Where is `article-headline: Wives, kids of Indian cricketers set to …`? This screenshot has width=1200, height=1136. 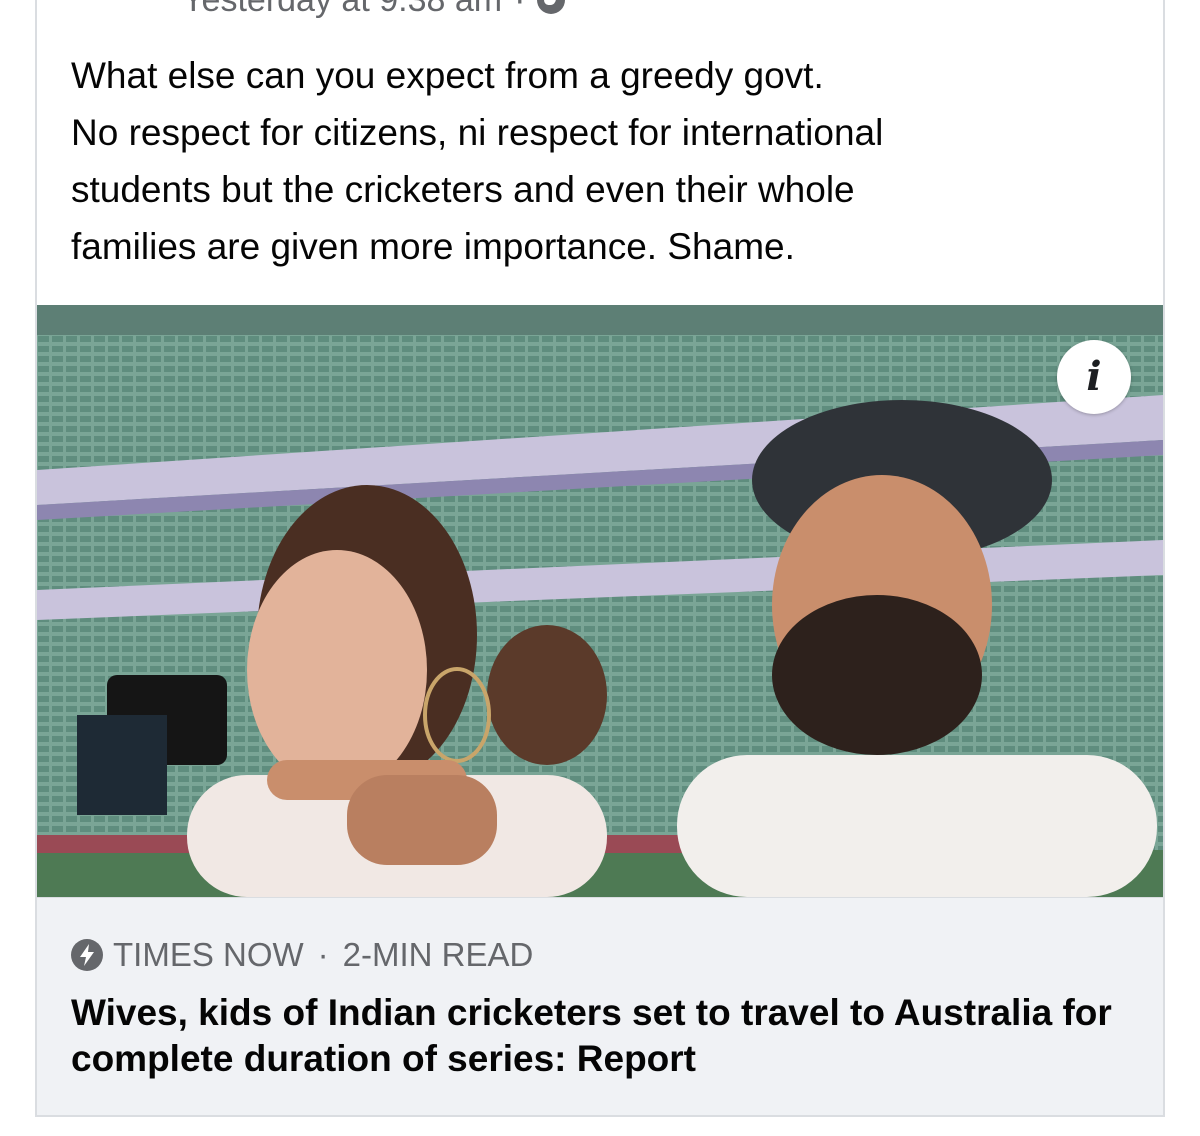
article-headline: Wives, kids of Indian cricketers set to … is located at coordinates (596, 1036).